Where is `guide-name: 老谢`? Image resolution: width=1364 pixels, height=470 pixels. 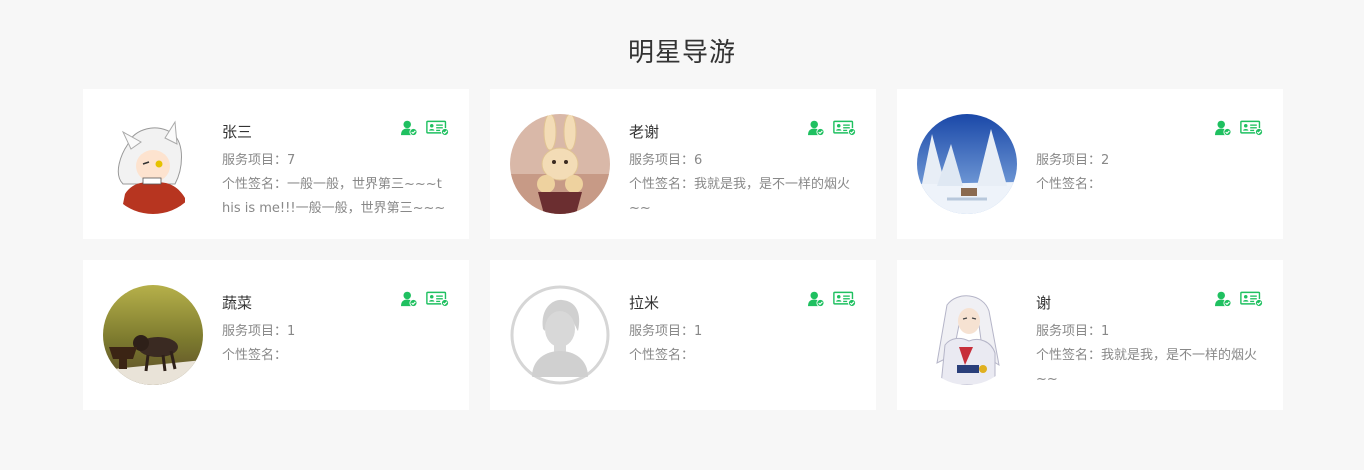
guide-name: 老谢 is located at coordinates (644, 131).